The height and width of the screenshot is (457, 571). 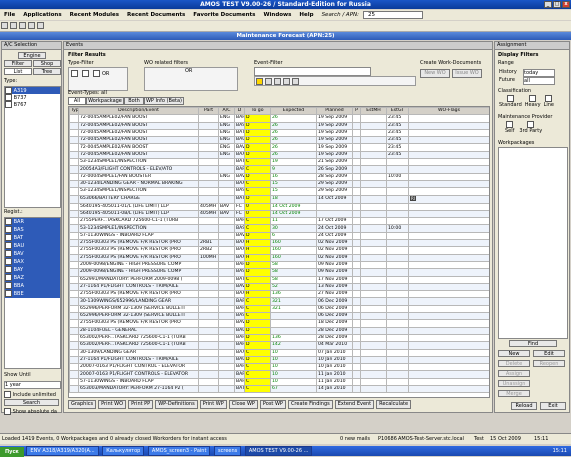 What do you see at coordinates (279, 352) in the screenshot?
I see `table-row: 30-1309/LANDING GEAR BAXC1007 Jan 2010` at bounding box center [279, 352].